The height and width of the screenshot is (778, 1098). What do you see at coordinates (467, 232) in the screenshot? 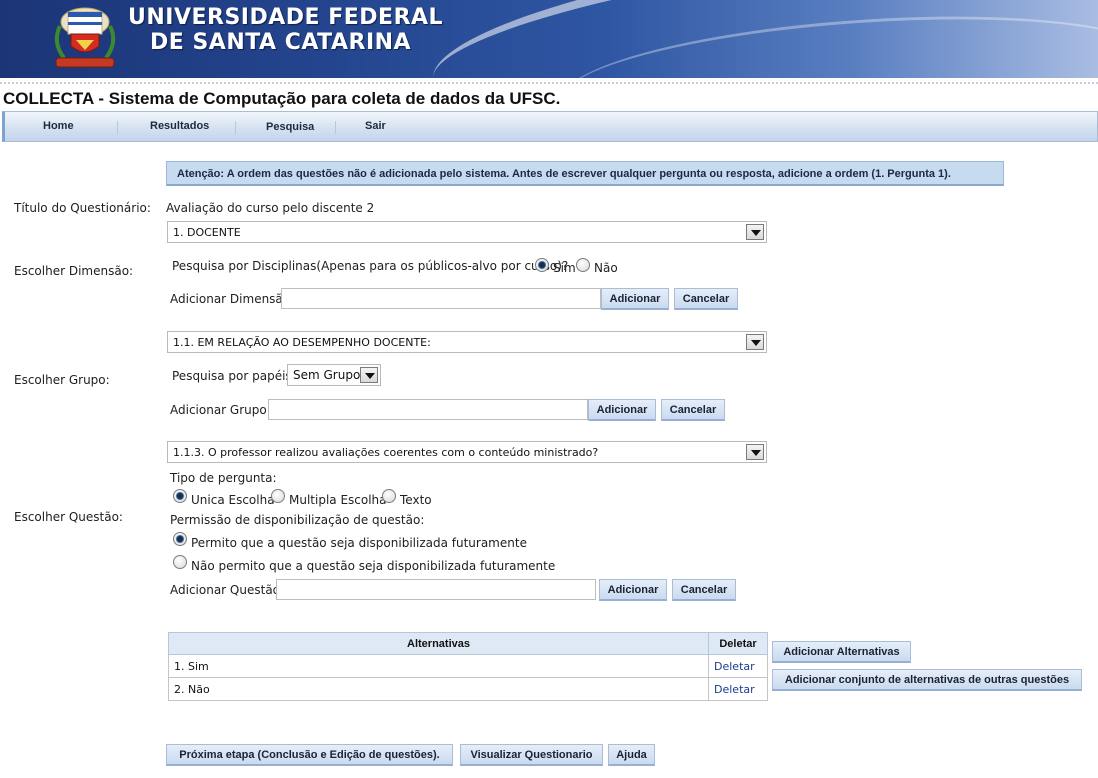
I see `dimension-select: 1. DOCENTE` at bounding box center [467, 232].